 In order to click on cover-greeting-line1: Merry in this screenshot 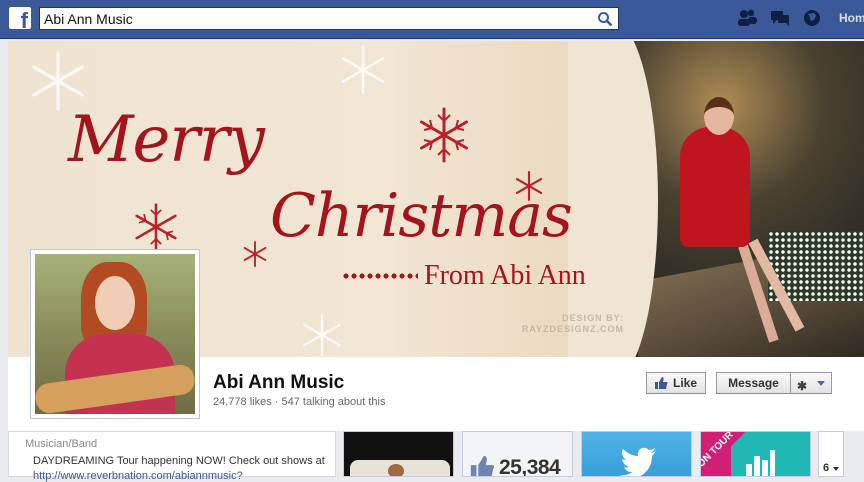, I will do `click(166, 140)`.